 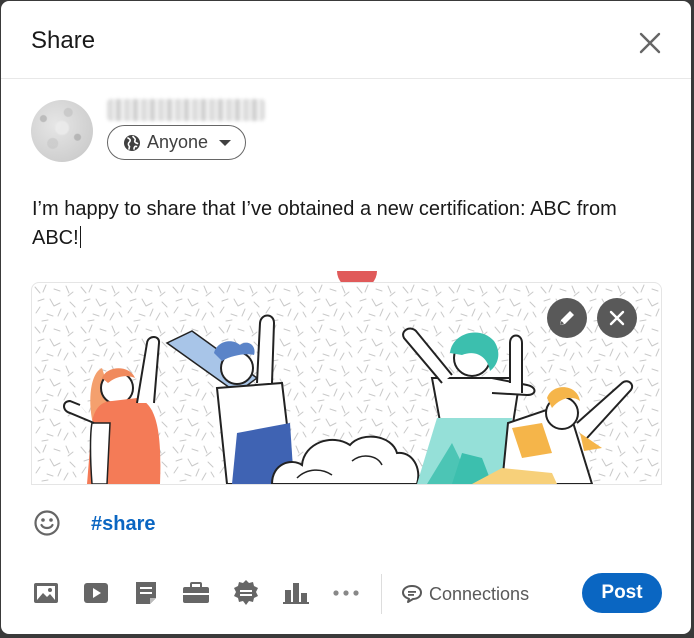 I want to click on more-options-button, so click(x=346, y=593).